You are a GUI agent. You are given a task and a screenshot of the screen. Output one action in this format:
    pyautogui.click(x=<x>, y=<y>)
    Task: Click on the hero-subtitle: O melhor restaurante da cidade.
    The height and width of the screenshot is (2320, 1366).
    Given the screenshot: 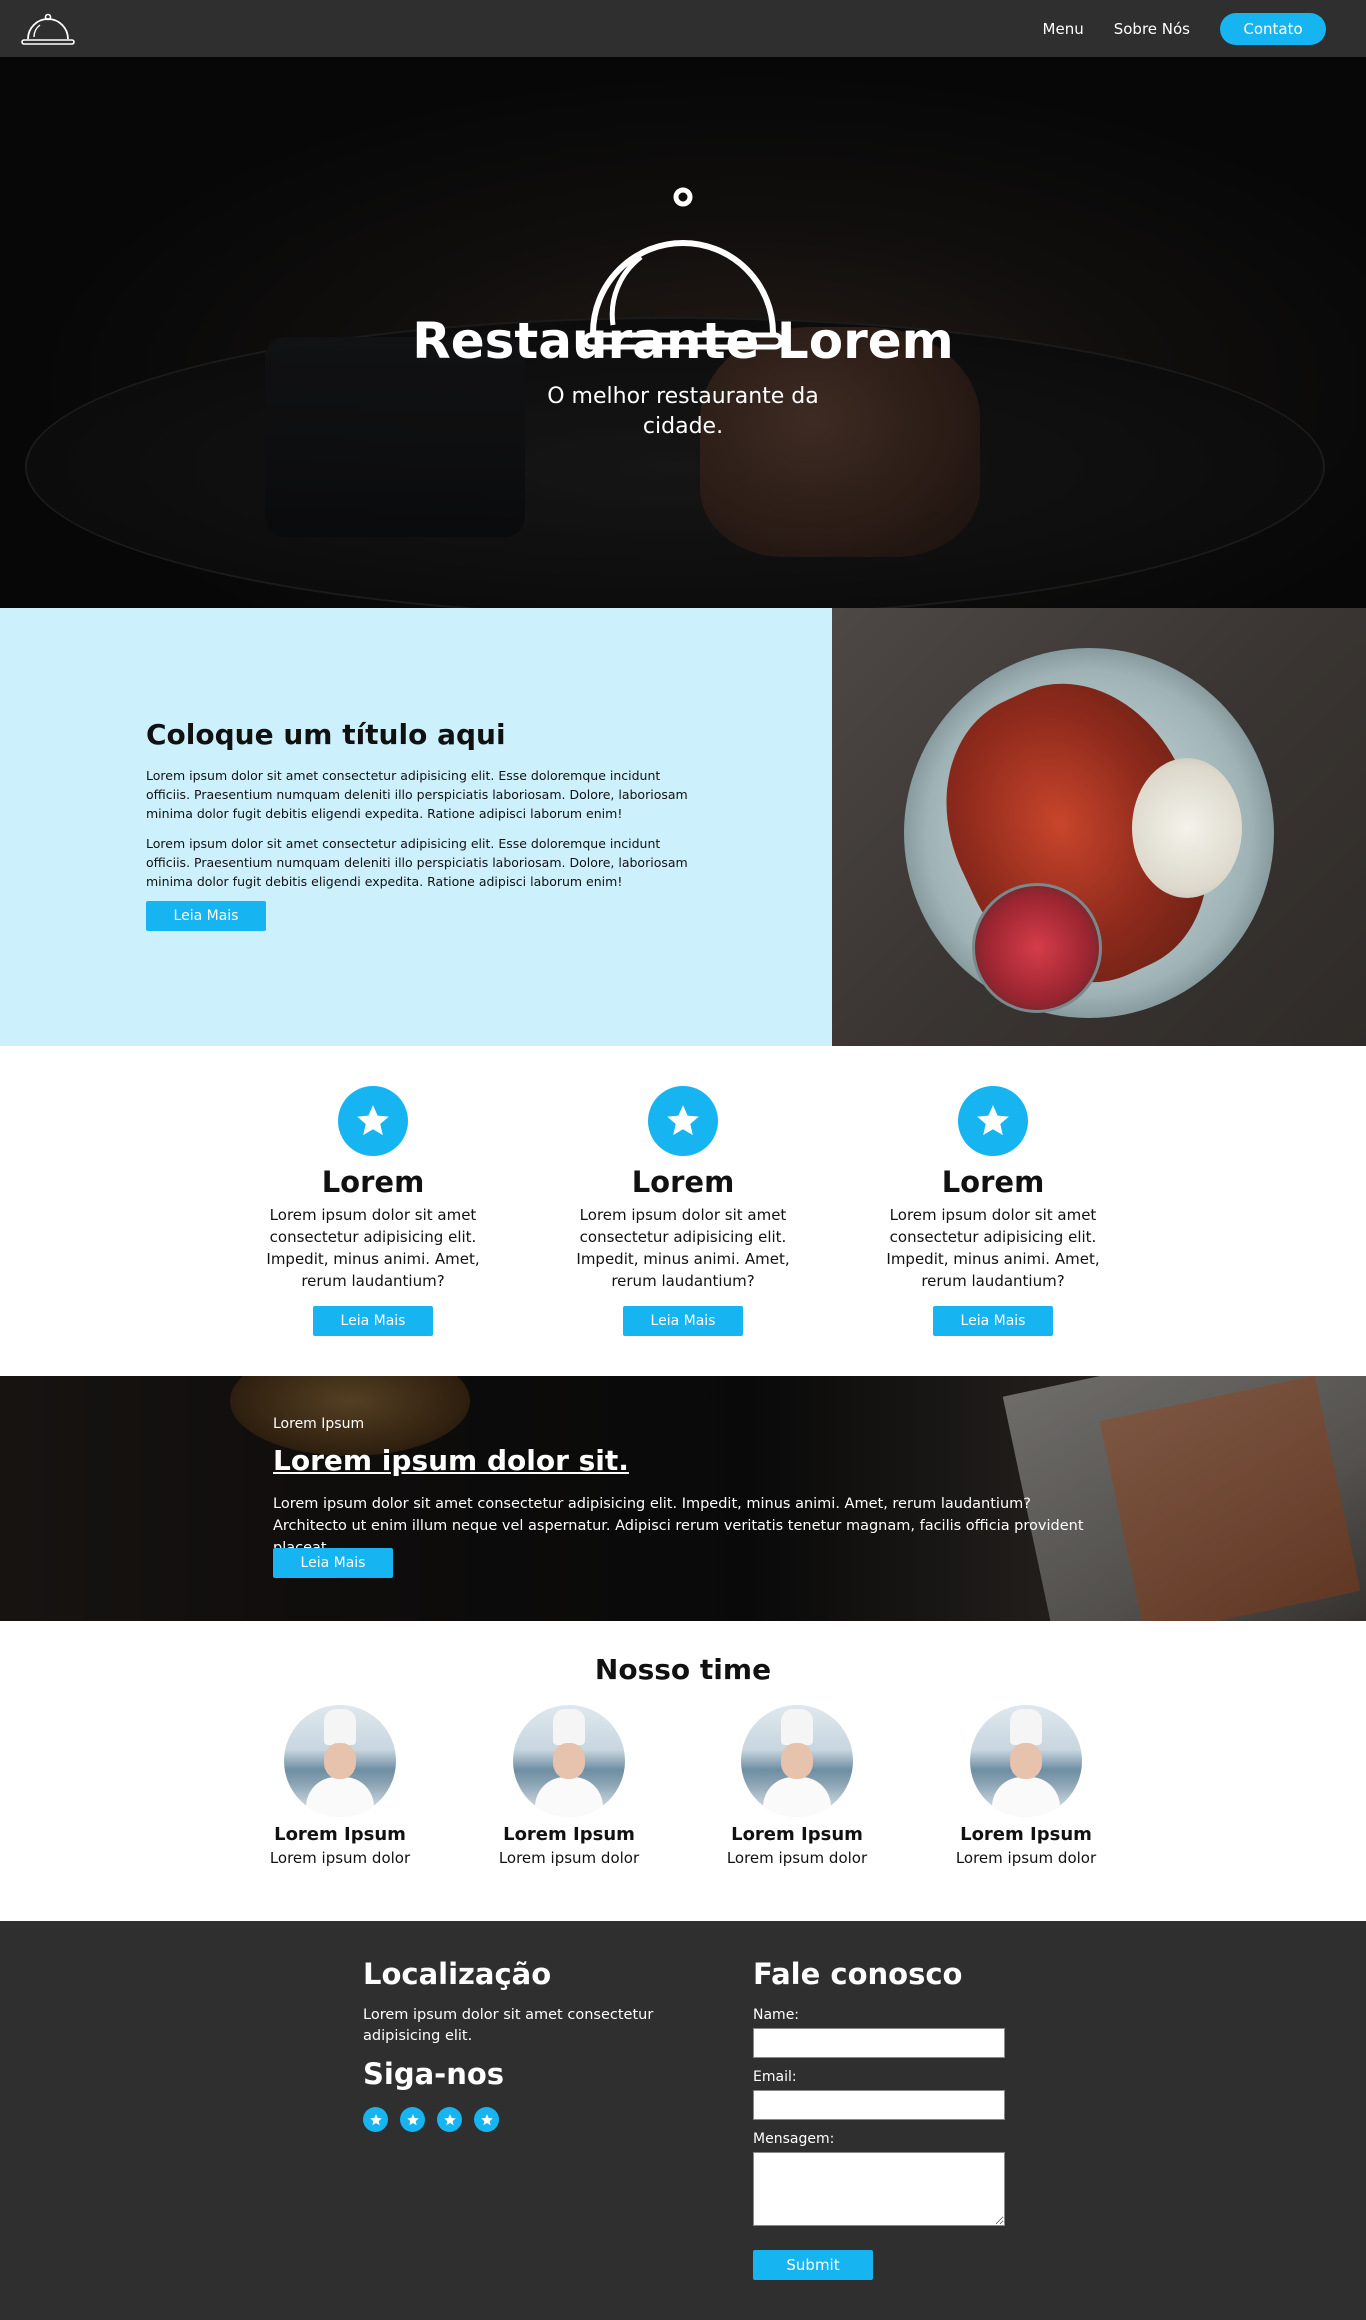 What is the action you would take?
    pyautogui.click(x=683, y=411)
    